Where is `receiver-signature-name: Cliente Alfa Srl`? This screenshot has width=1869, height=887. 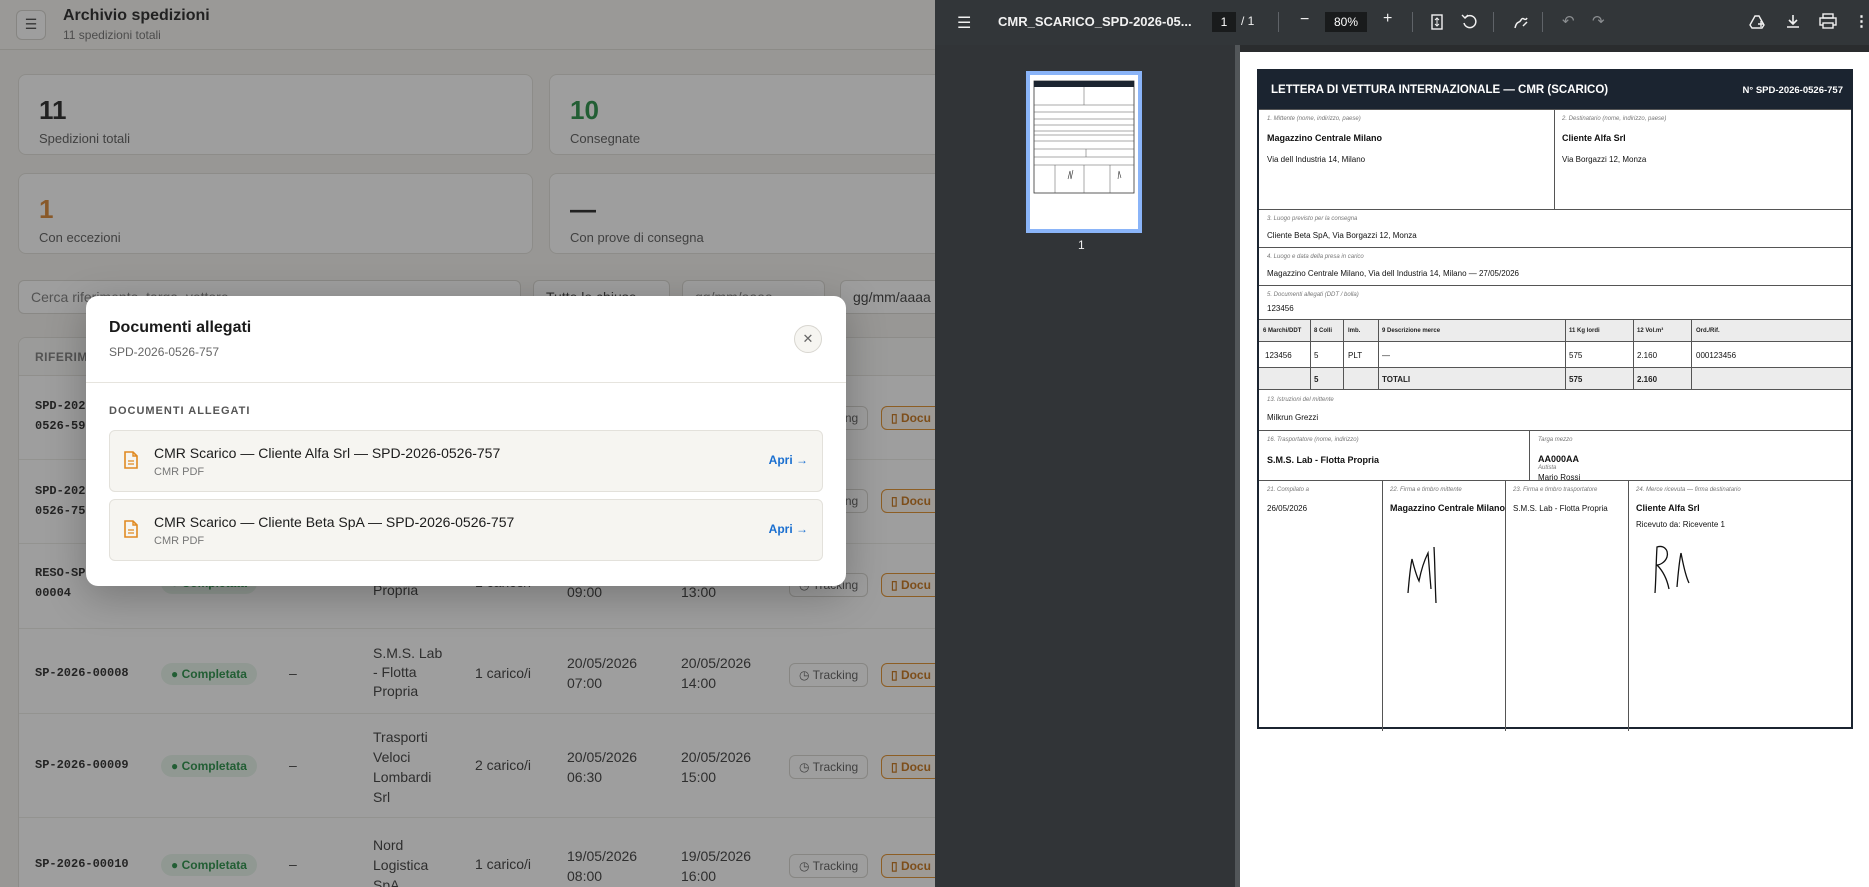
receiver-signature-name: Cliente Alfa Srl is located at coordinates (1668, 508).